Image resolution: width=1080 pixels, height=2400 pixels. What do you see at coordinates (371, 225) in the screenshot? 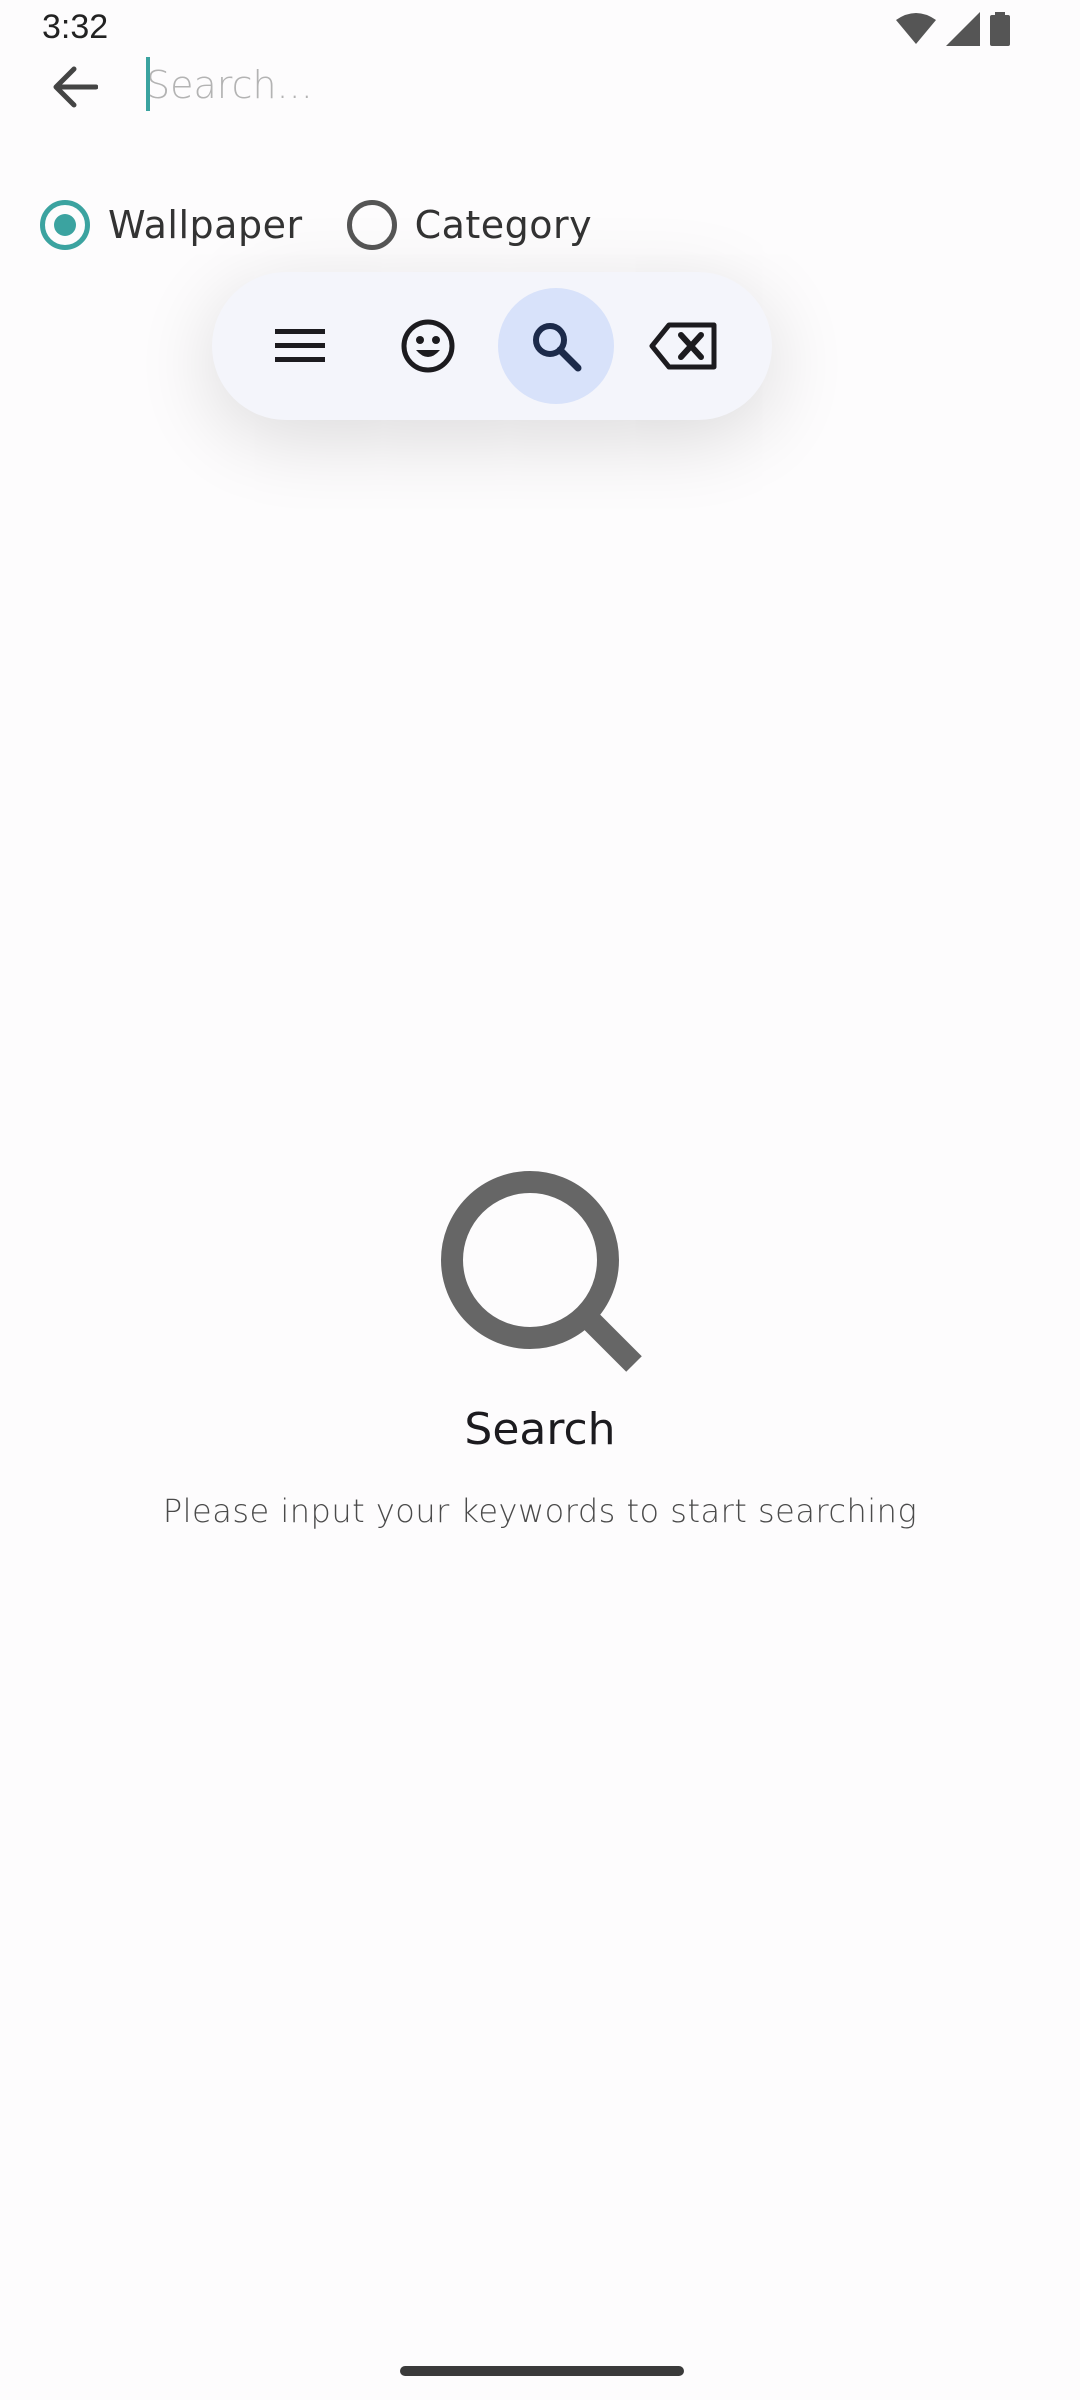
I see `radio-button-unchecked-icon` at bounding box center [371, 225].